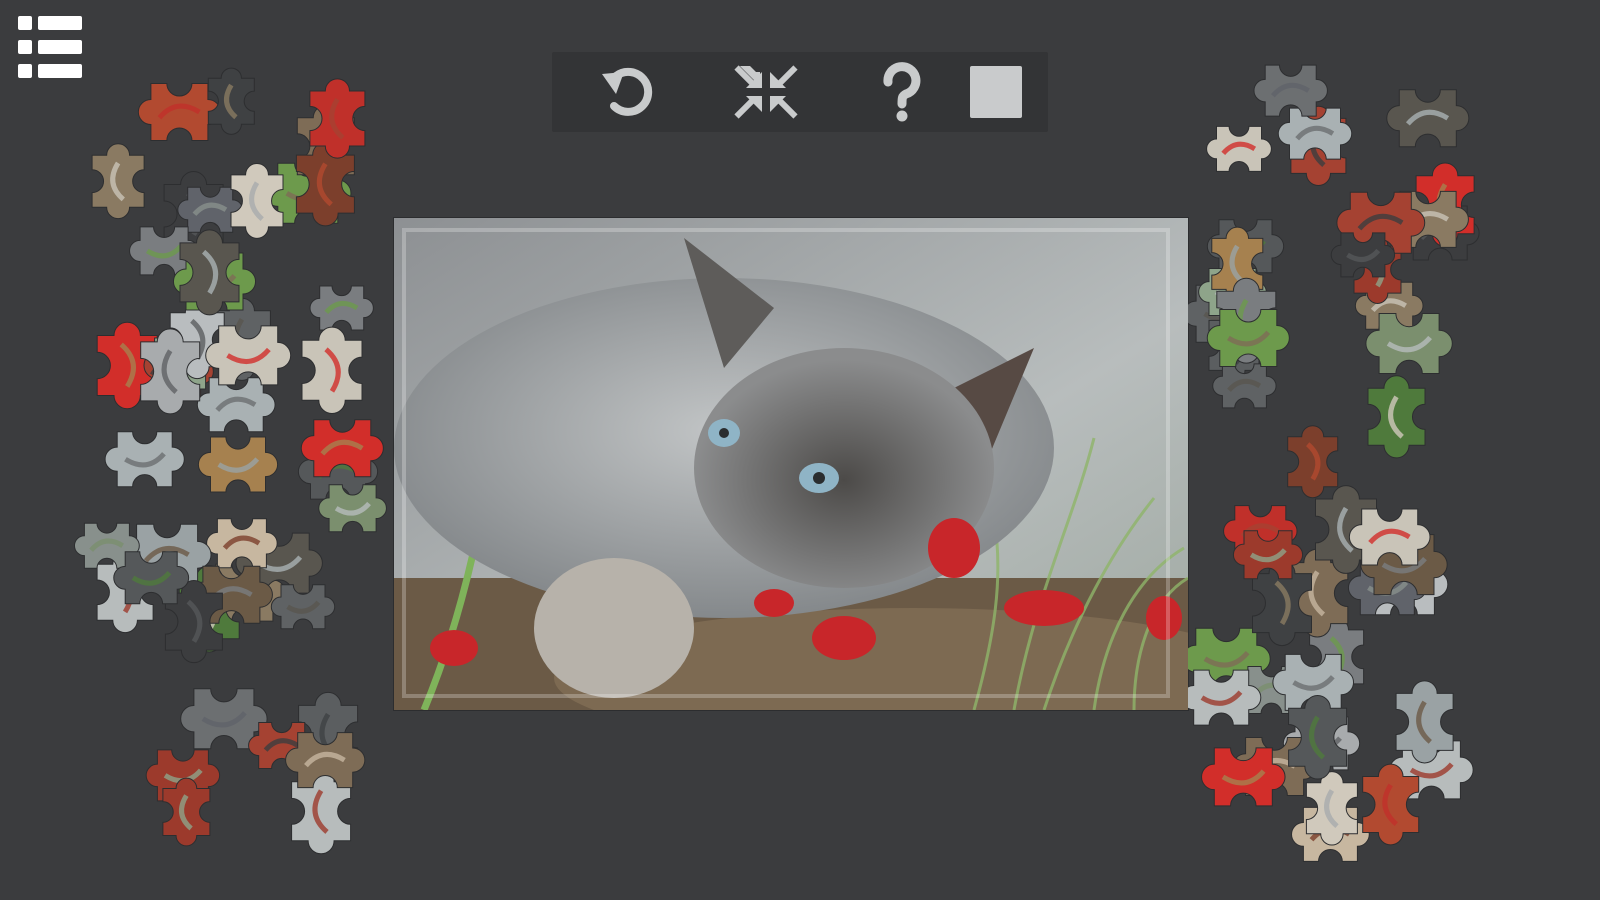  I want to click on help-button, so click(902, 92).